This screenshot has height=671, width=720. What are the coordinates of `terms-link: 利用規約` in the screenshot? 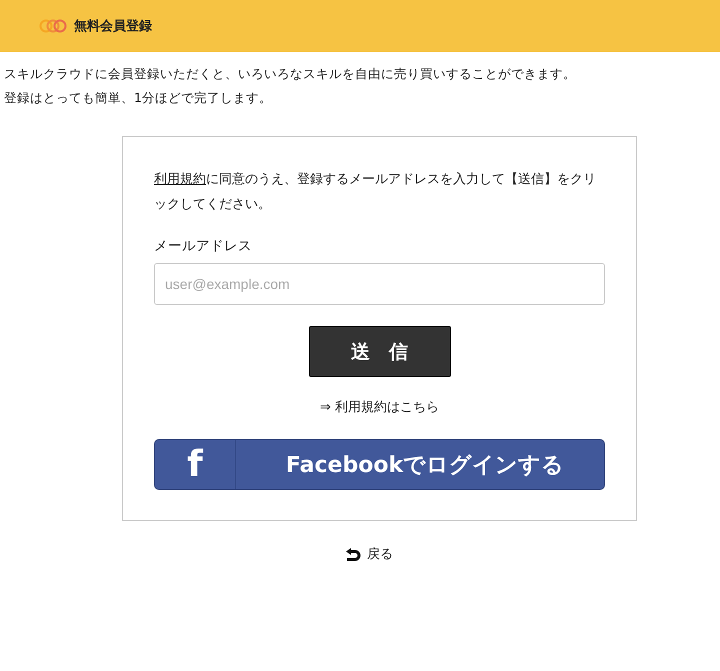 It's located at (180, 179).